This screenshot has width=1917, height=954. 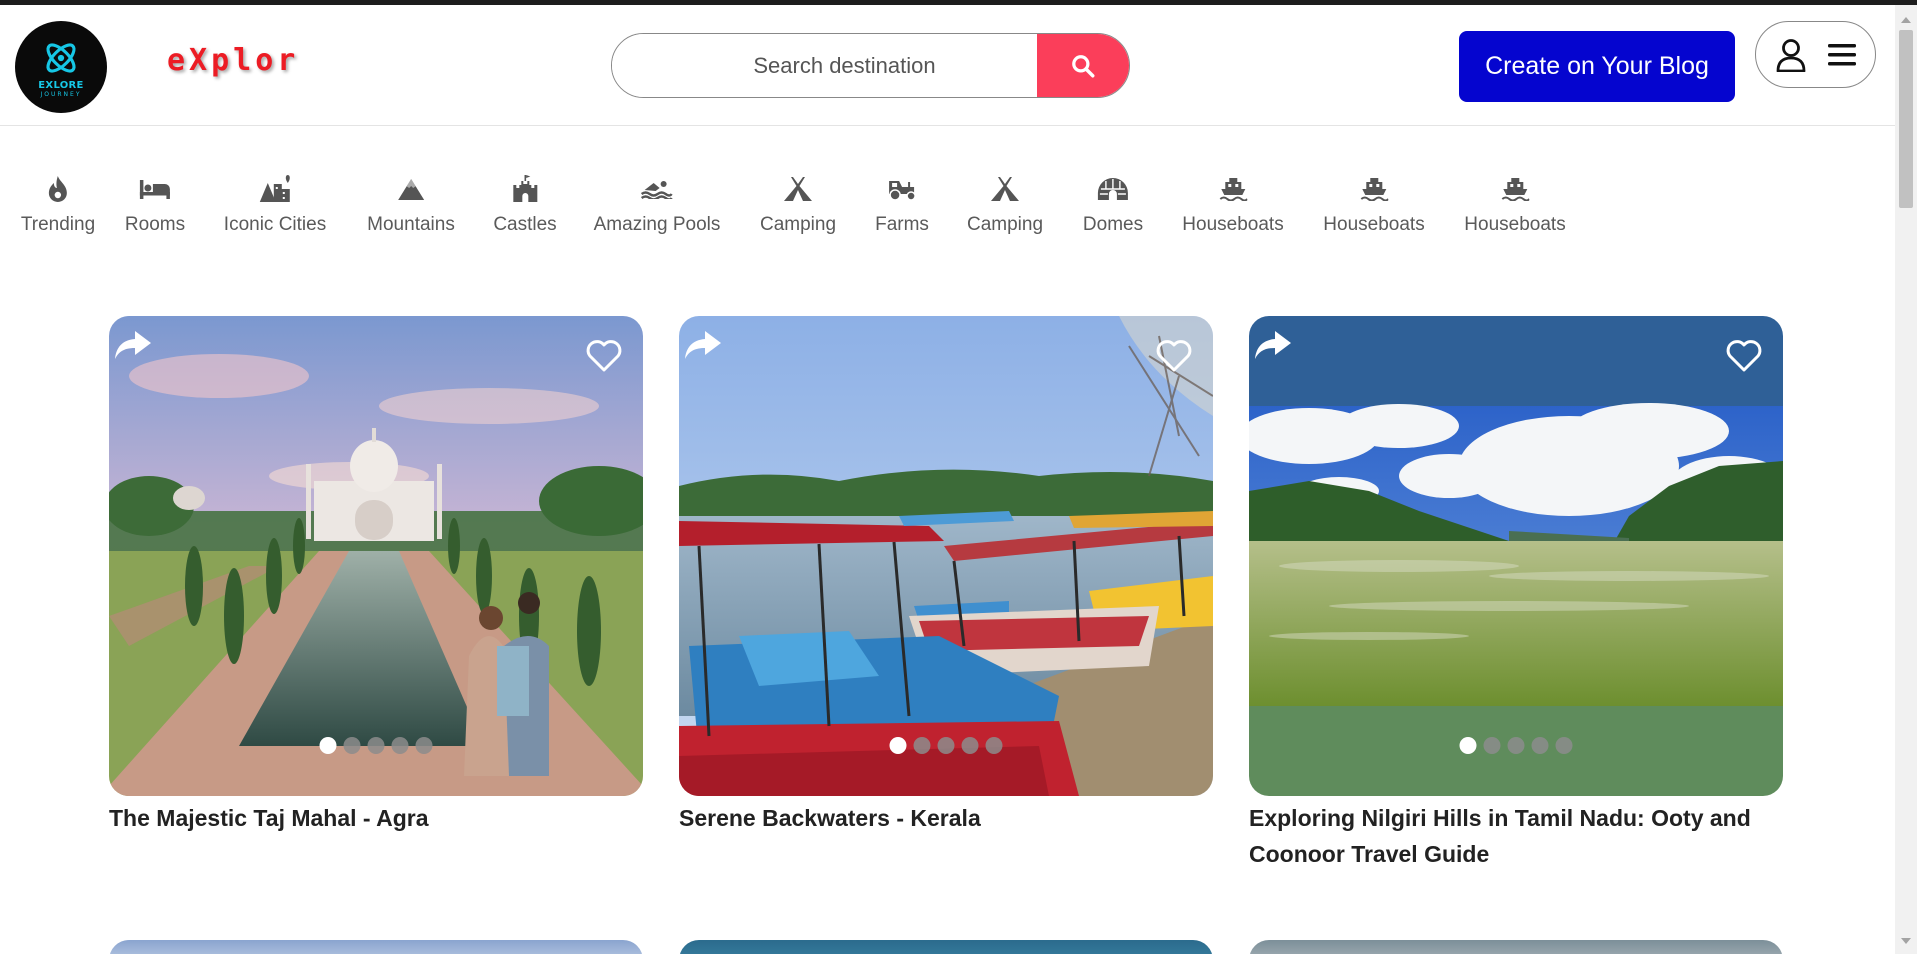 What do you see at coordinates (275, 189) in the screenshot?
I see `city-icon` at bounding box center [275, 189].